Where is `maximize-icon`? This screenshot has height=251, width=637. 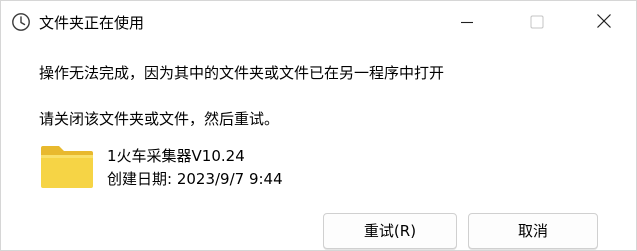
maximize-icon is located at coordinates (537, 23).